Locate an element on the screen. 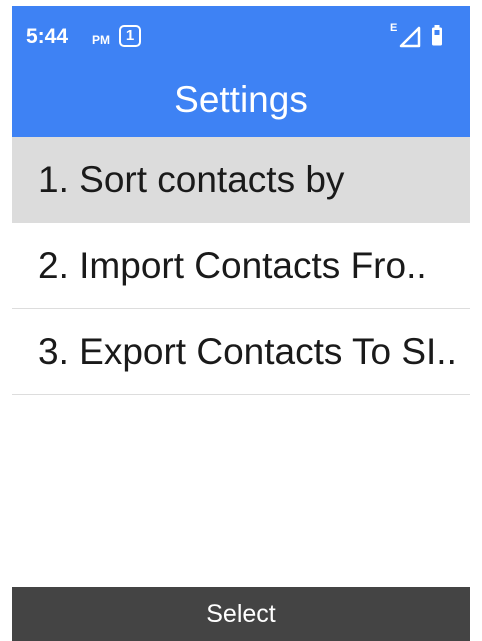 Image resolution: width=482 pixels, height=641 pixels. menu-item-export-contacts: 3. Export Contacts To SI.. is located at coordinates (241, 352).